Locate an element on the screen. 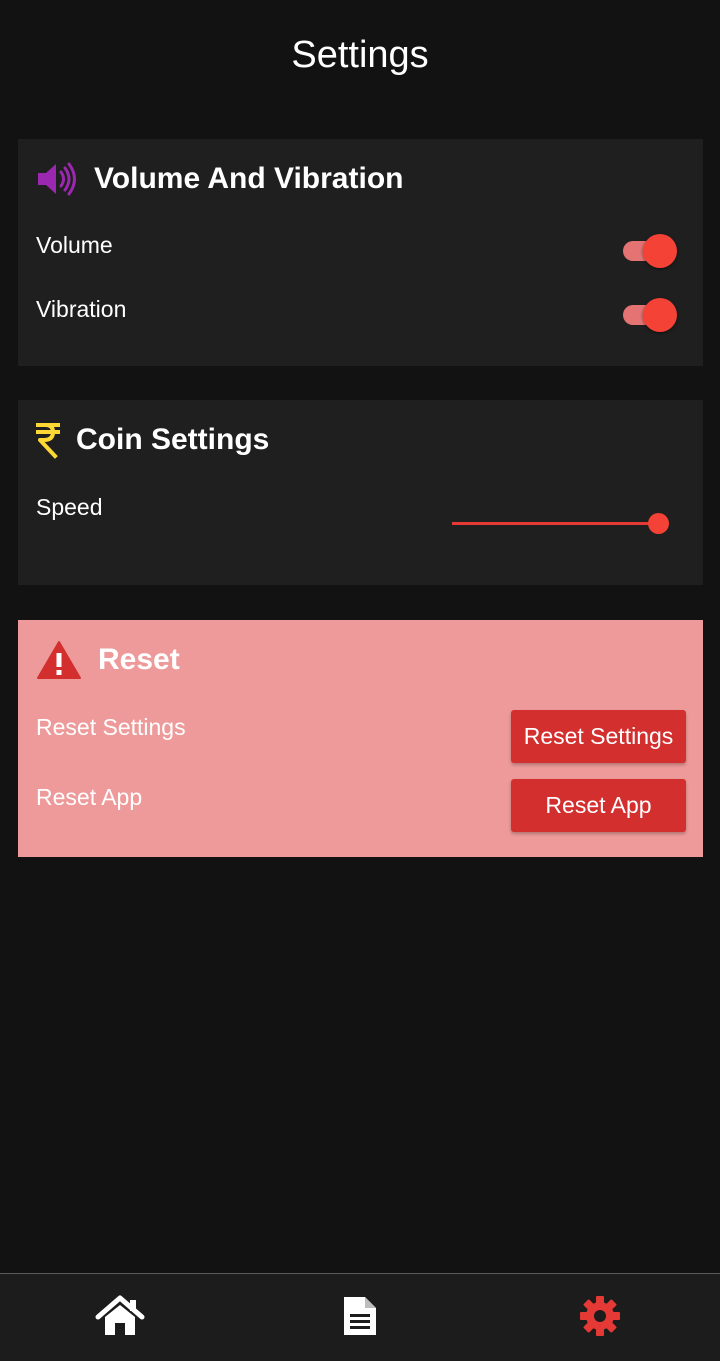  home-icon is located at coordinates (120, 1318).